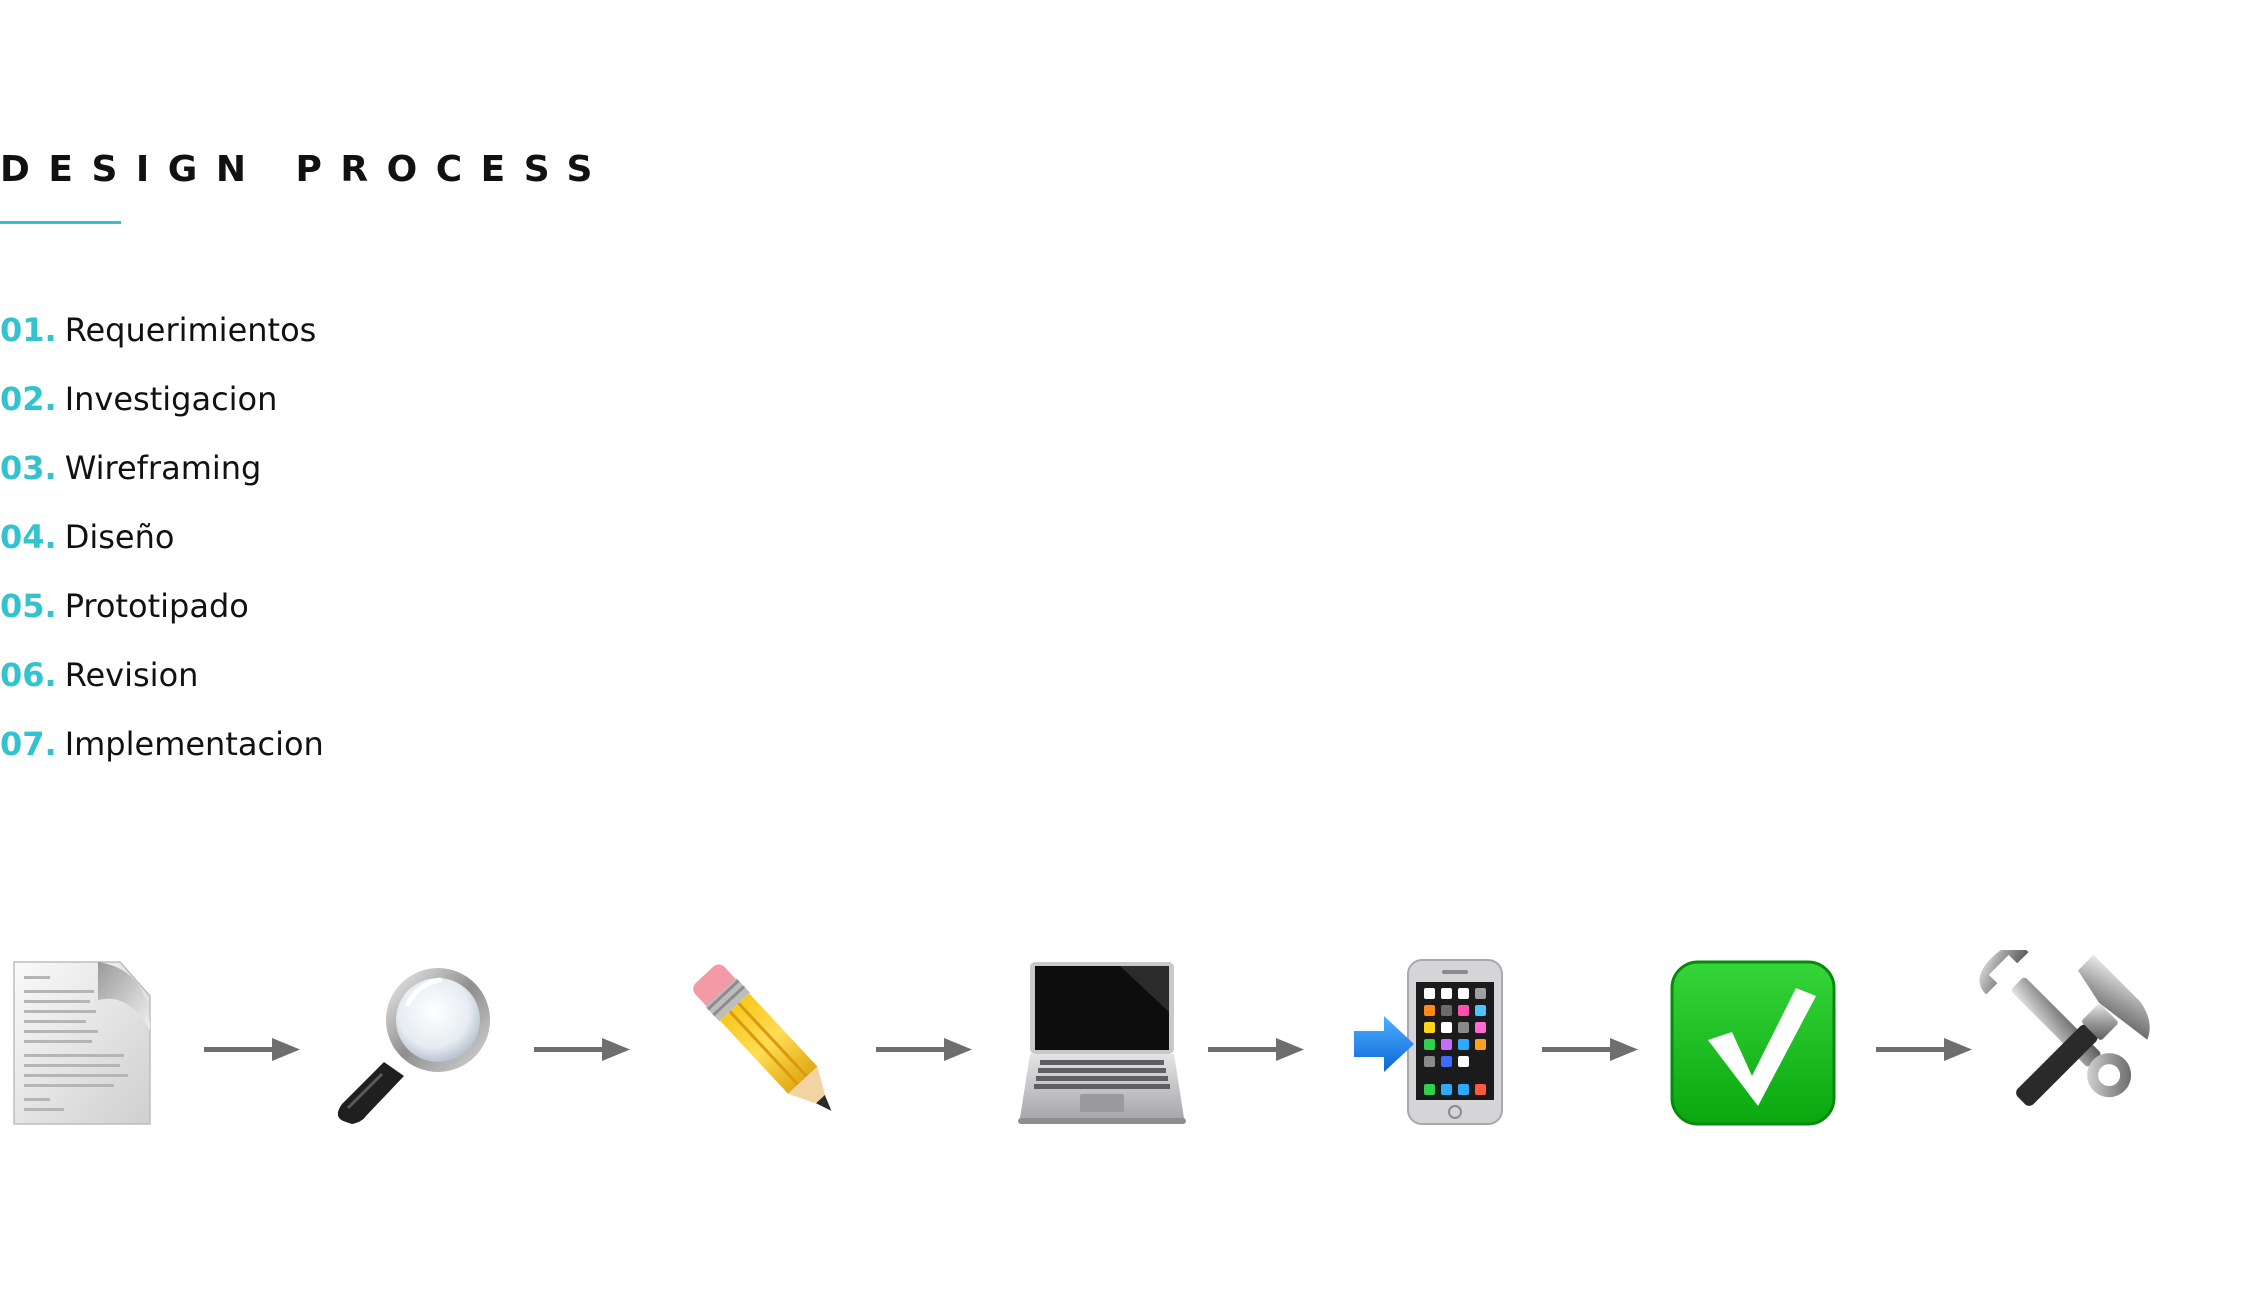 The height and width of the screenshot is (1308, 2260). I want to click on step-item-revision: 06. Revision, so click(162, 681).